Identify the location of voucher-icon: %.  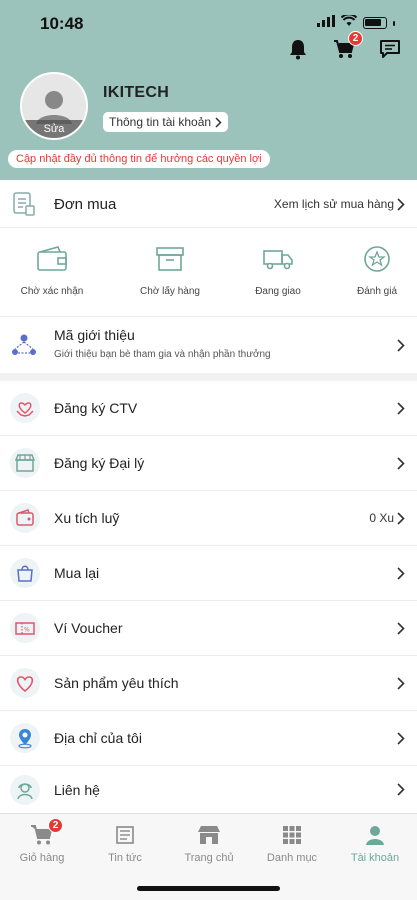
(25, 628).